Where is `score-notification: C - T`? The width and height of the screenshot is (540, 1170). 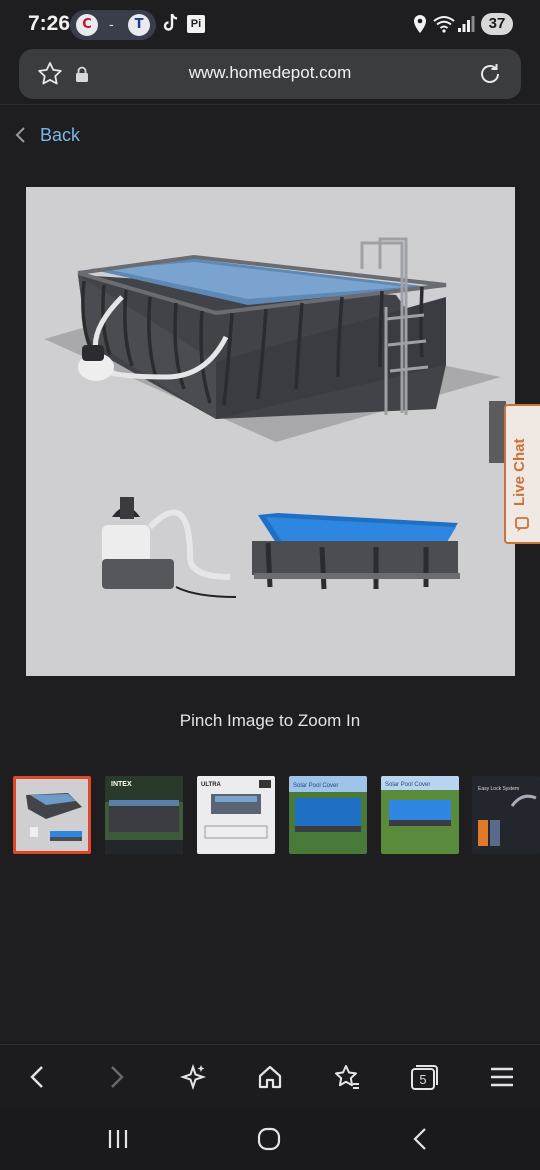 score-notification: C - T is located at coordinates (113, 25).